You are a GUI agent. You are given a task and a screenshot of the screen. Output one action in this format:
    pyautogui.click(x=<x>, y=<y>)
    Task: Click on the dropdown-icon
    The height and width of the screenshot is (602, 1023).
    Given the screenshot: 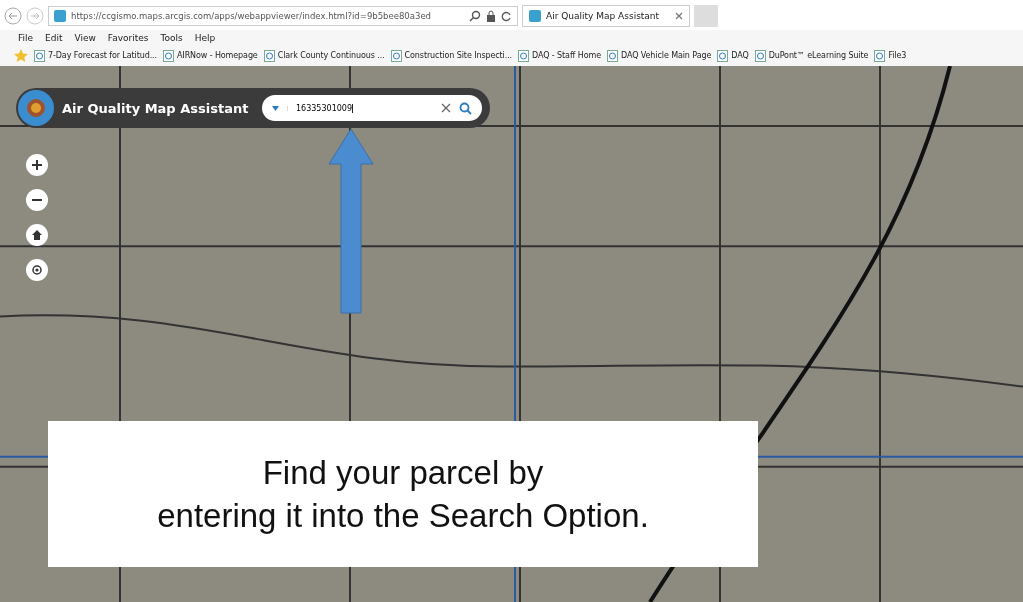 What is the action you would take?
    pyautogui.click(x=275, y=108)
    